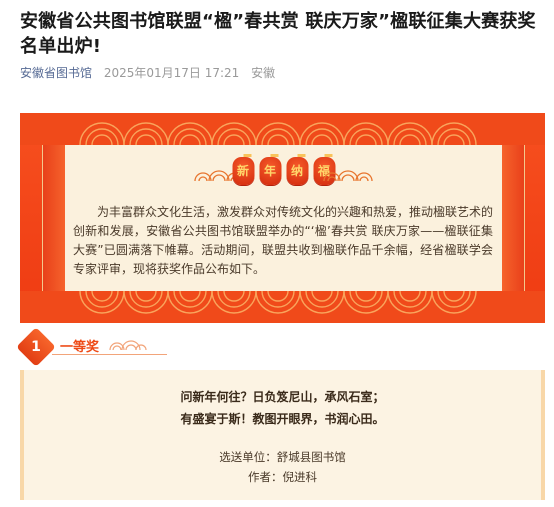  I want to click on couplet-line-2: 有盛宴于斯！教图开眼界，书润心田。, so click(282, 419).